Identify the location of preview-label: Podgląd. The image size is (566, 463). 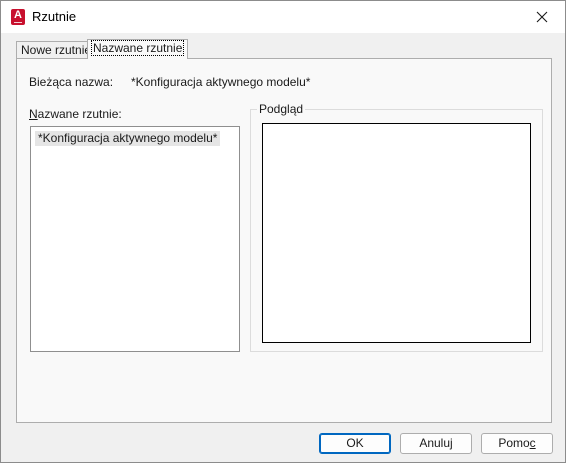
(281, 109).